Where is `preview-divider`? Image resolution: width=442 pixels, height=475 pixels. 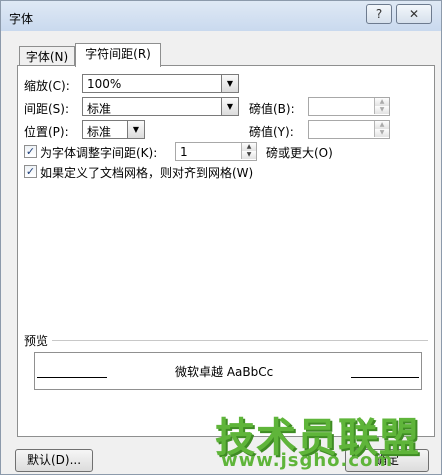
preview-divider is located at coordinates (240, 340).